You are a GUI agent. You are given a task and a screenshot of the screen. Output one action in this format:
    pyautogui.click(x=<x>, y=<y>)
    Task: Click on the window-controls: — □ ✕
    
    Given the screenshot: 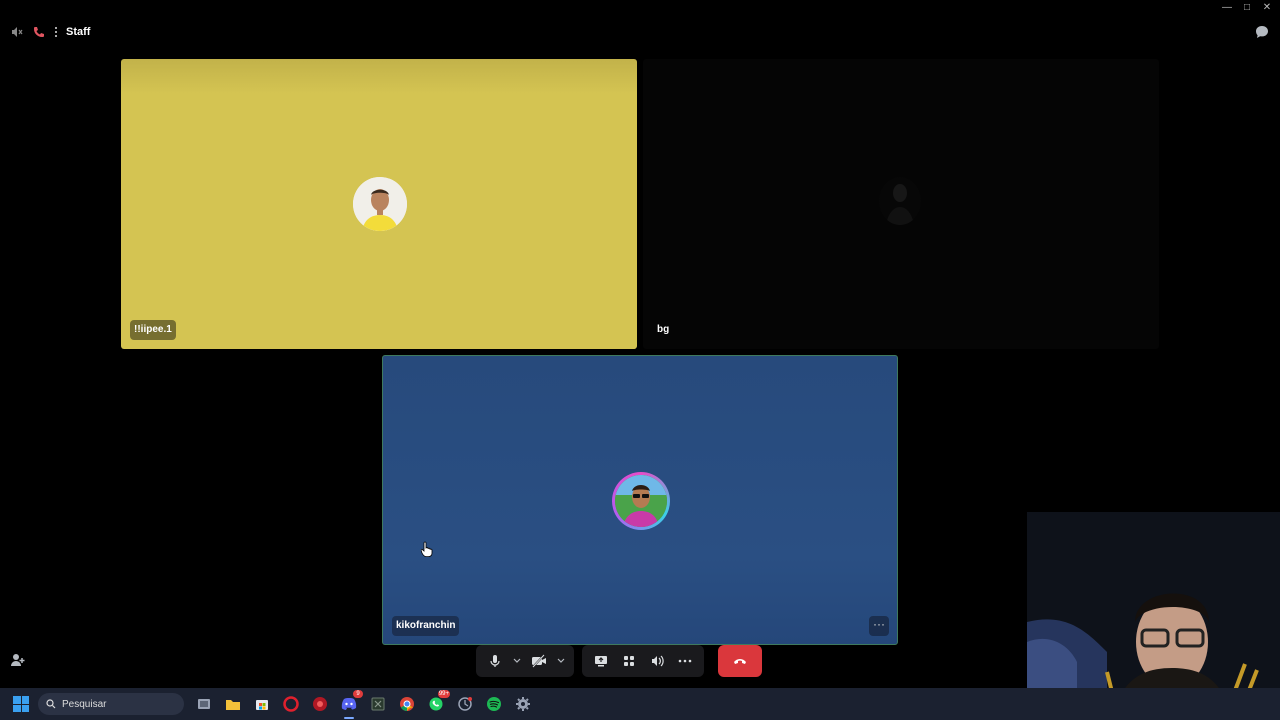 What is the action you would take?
    pyautogui.click(x=1247, y=7)
    